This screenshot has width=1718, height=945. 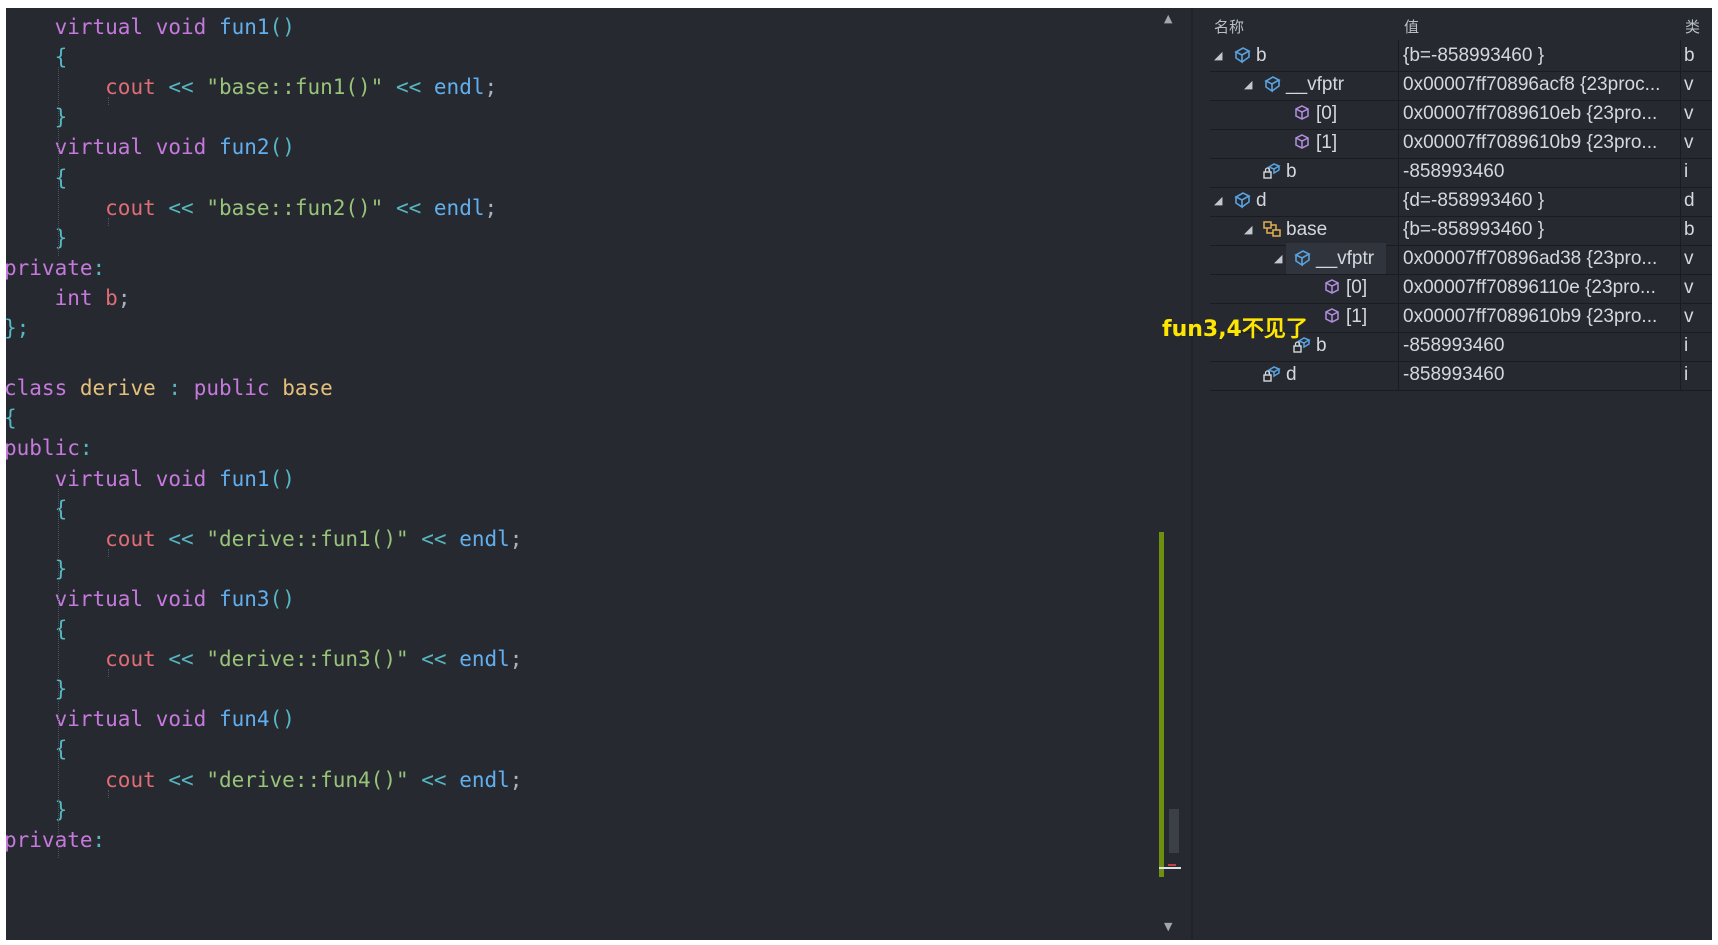 I want to click on code-line: virtual void fun3(), so click(x=150, y=599).